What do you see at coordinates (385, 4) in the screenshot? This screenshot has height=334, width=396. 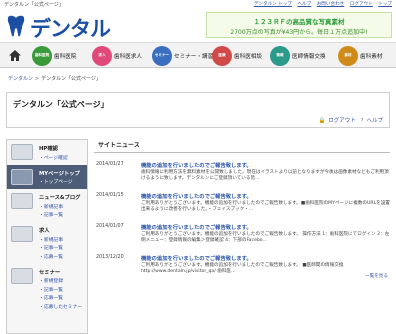 I see `top-link-top: トップ` at bounding box center [385, 4].